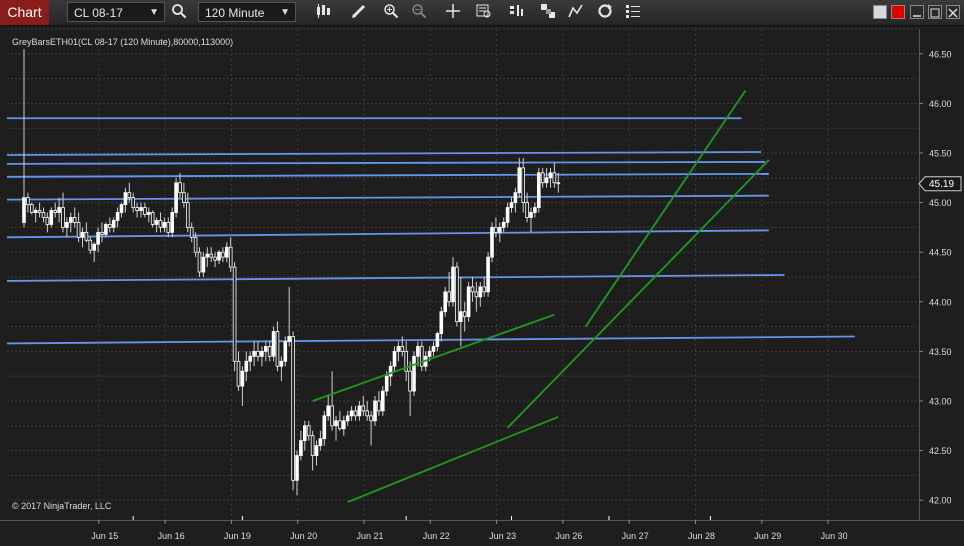 This screenshot has height=546, width=964. What do you see at coordinates (482, 533) in the screenshot?
I see `time-axis` at bounding box center [482, 533].